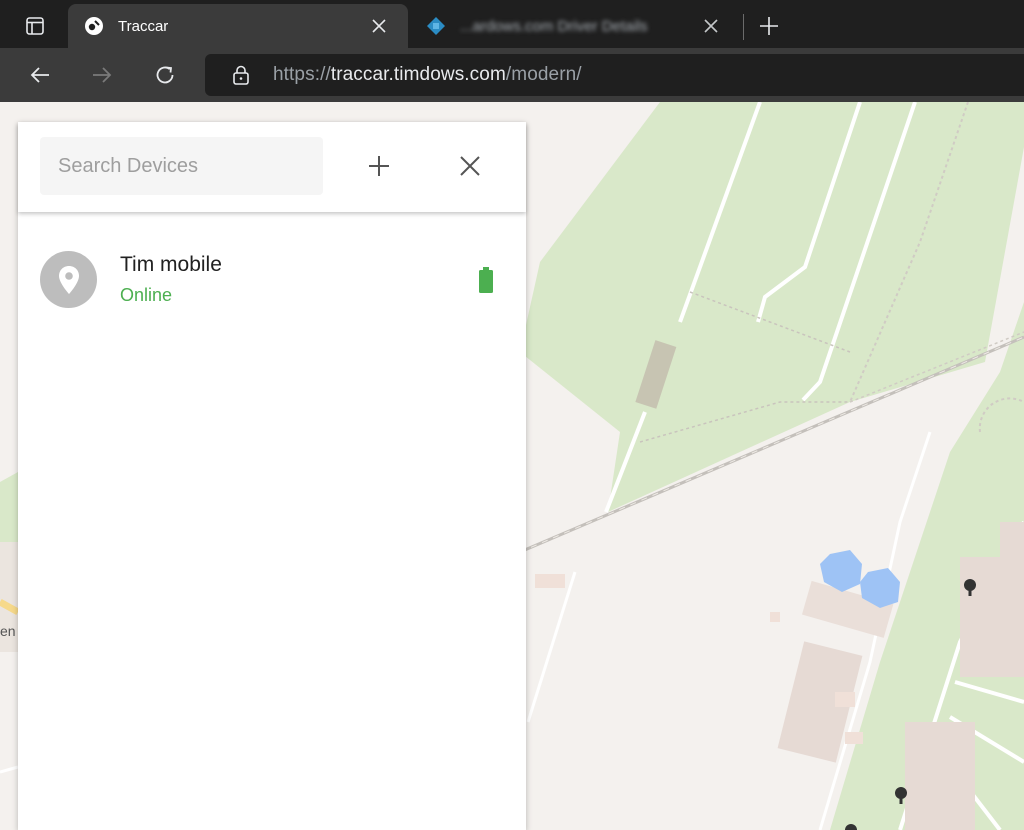 The width and height of the screenshot is (1024, 830). I want to click on street-label: en, so click(8, 631).